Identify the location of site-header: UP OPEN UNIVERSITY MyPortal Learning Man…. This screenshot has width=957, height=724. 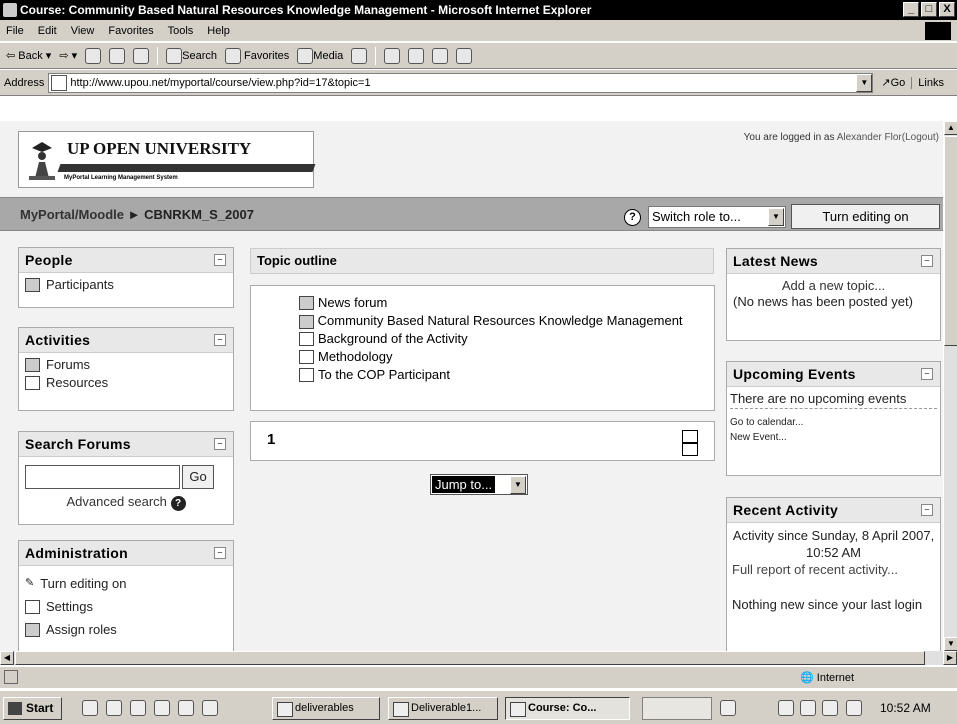
(471, 158).